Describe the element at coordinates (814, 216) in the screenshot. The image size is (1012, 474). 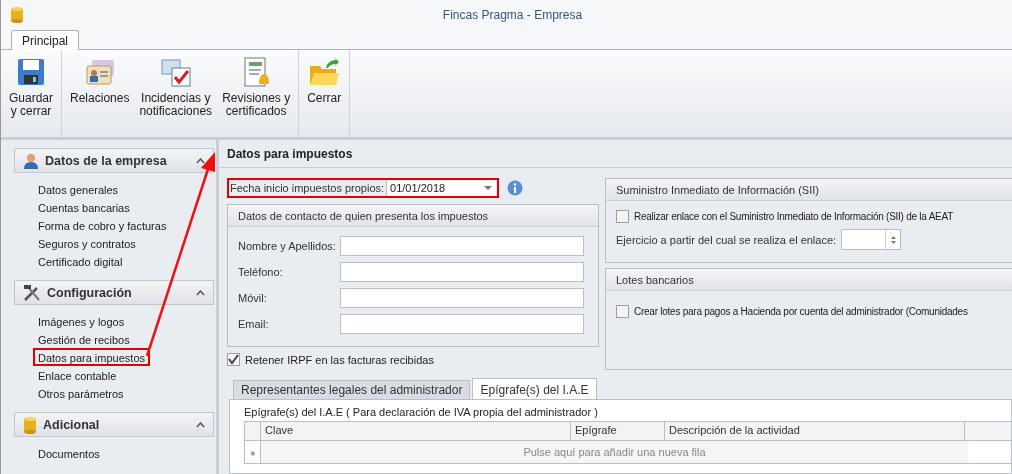
I see `sii-checkbox: Realizar enlace con el Suministro Inmediato de Información (SII) de la AEAT` at that location.